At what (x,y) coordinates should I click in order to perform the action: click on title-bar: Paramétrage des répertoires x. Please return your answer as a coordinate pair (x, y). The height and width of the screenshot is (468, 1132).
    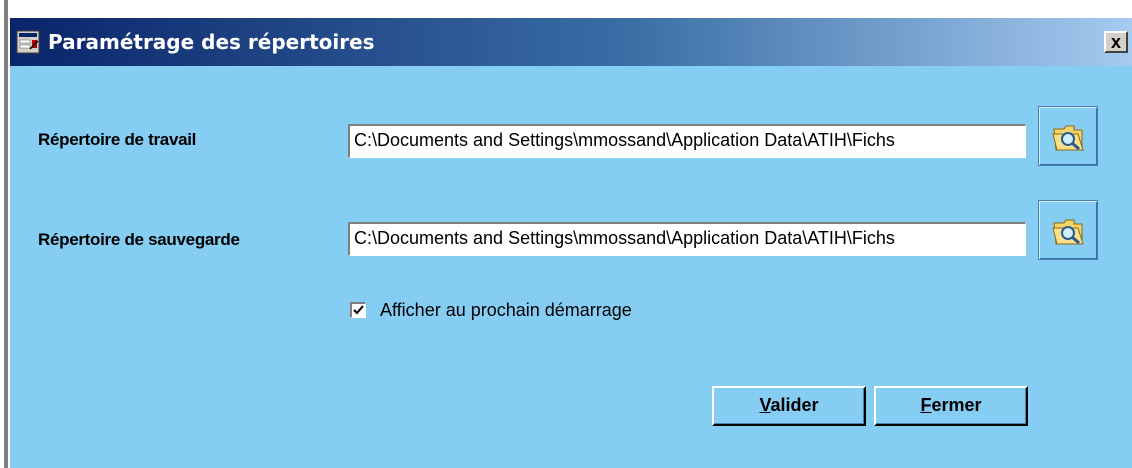
    Looking at the image, I should click on (571, 42).